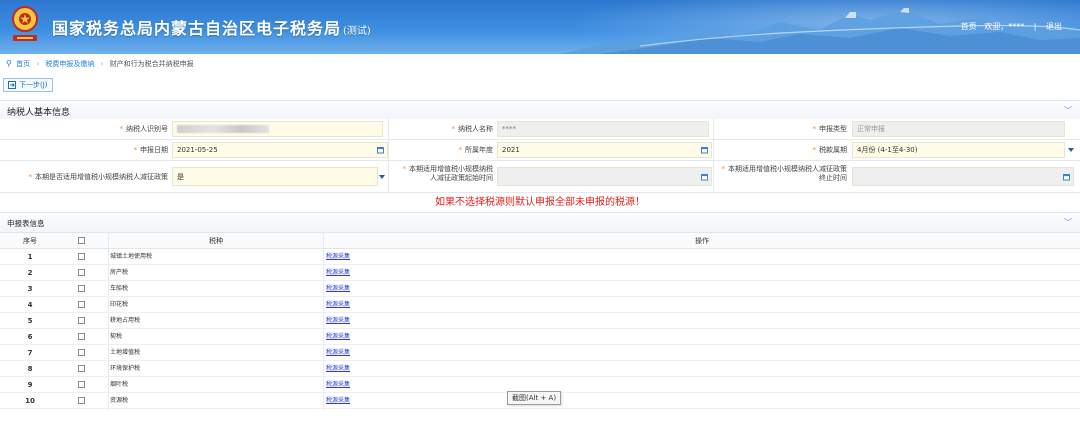 The height and width of the screenshot is (446, 1080). What do you see at coordinates (30, 385) in the screenshot?
I see `row-index: 9` at bounding box center [30, 385].